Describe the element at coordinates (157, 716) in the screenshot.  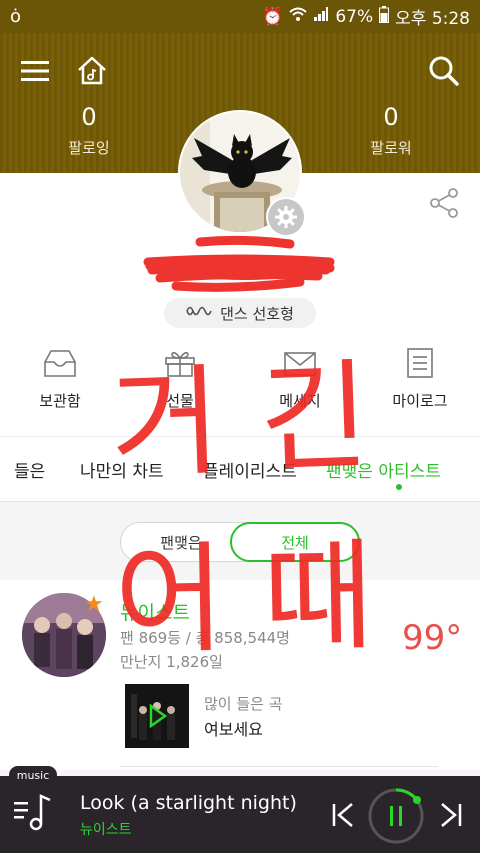
I see `album-cover` at that location.